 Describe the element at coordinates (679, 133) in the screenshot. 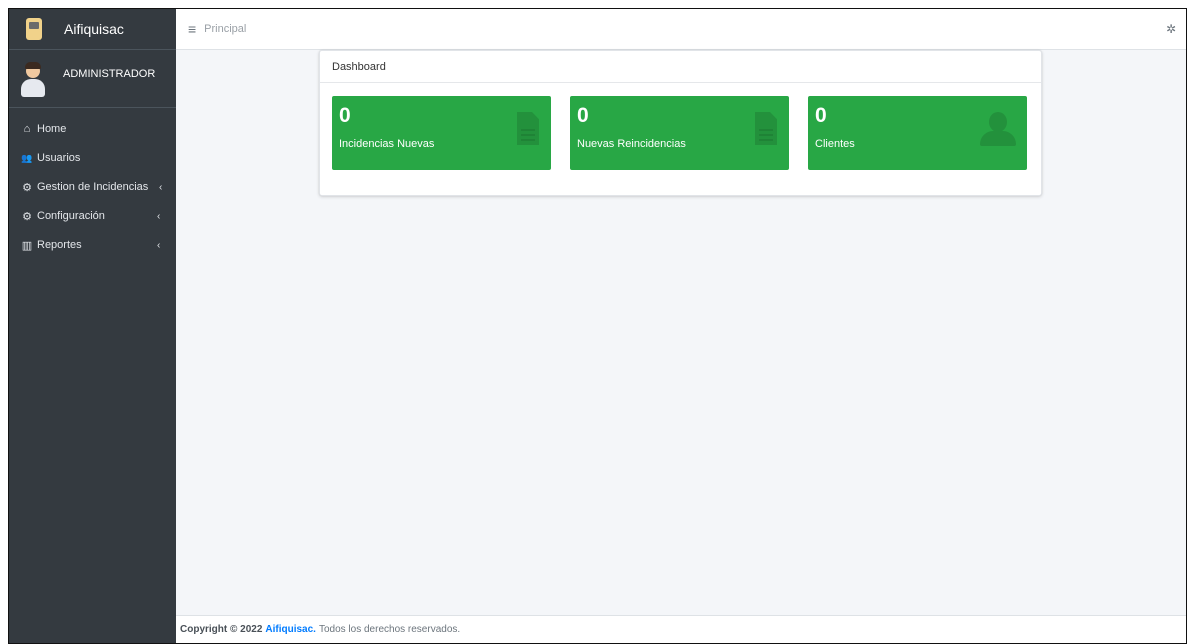

I see `stat-box-nuevas-reincidencias: 0 Nuevas Reincidencias` at that location.